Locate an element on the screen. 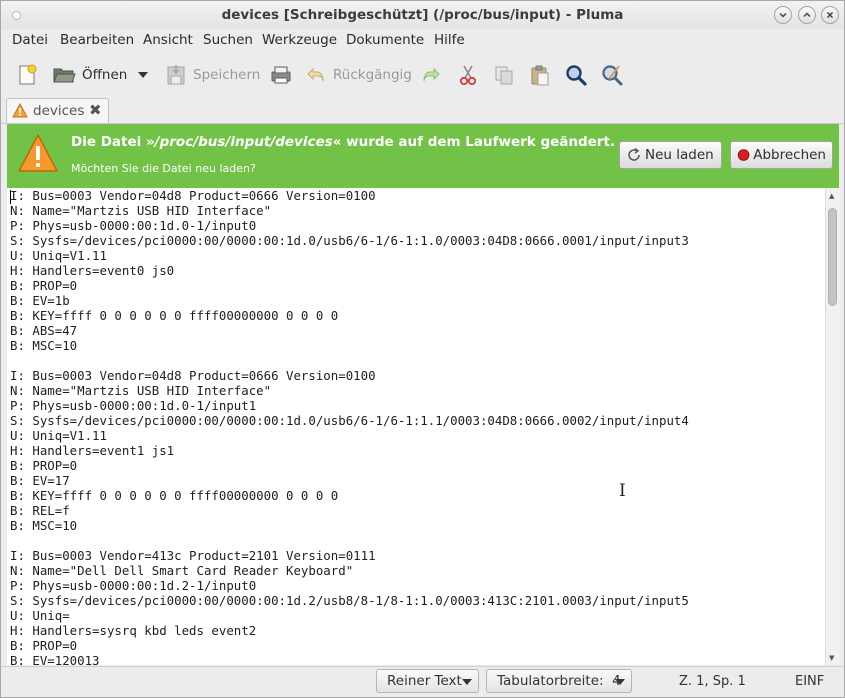  cancel-button: Abbrechen is located at coordinates (781, 155).